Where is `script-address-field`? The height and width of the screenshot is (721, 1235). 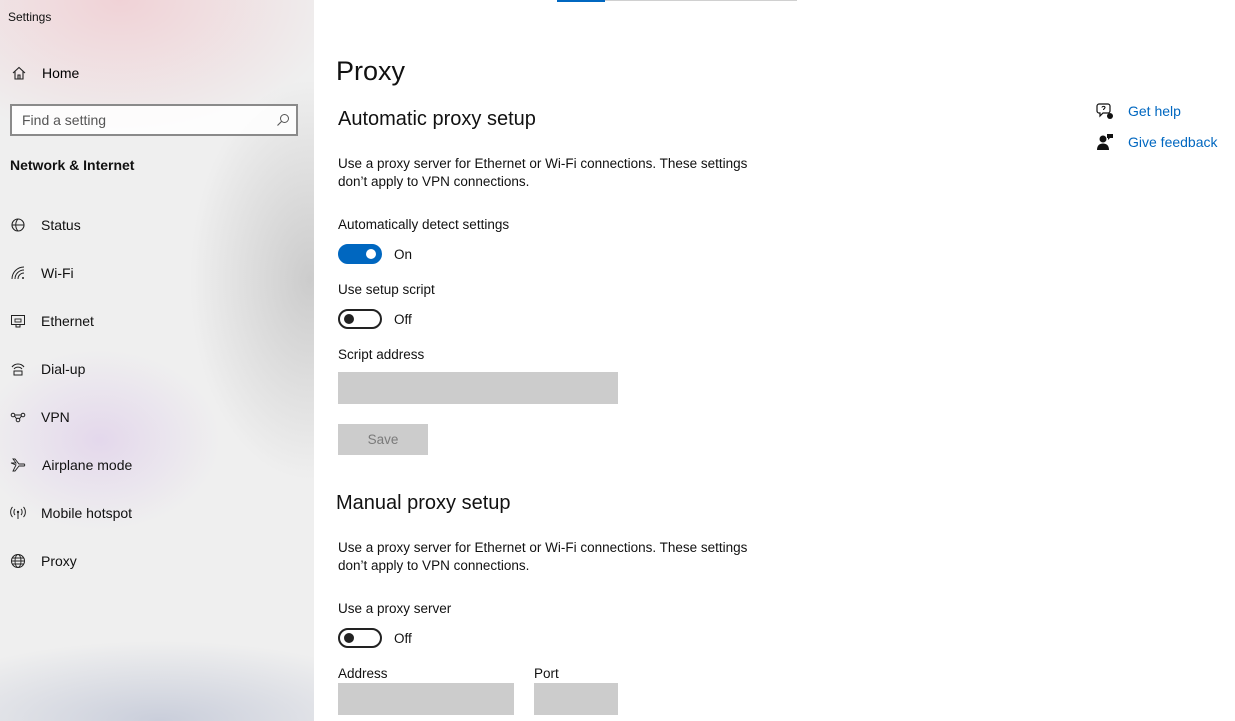
script-address-field is located at coordinates (478, 388).